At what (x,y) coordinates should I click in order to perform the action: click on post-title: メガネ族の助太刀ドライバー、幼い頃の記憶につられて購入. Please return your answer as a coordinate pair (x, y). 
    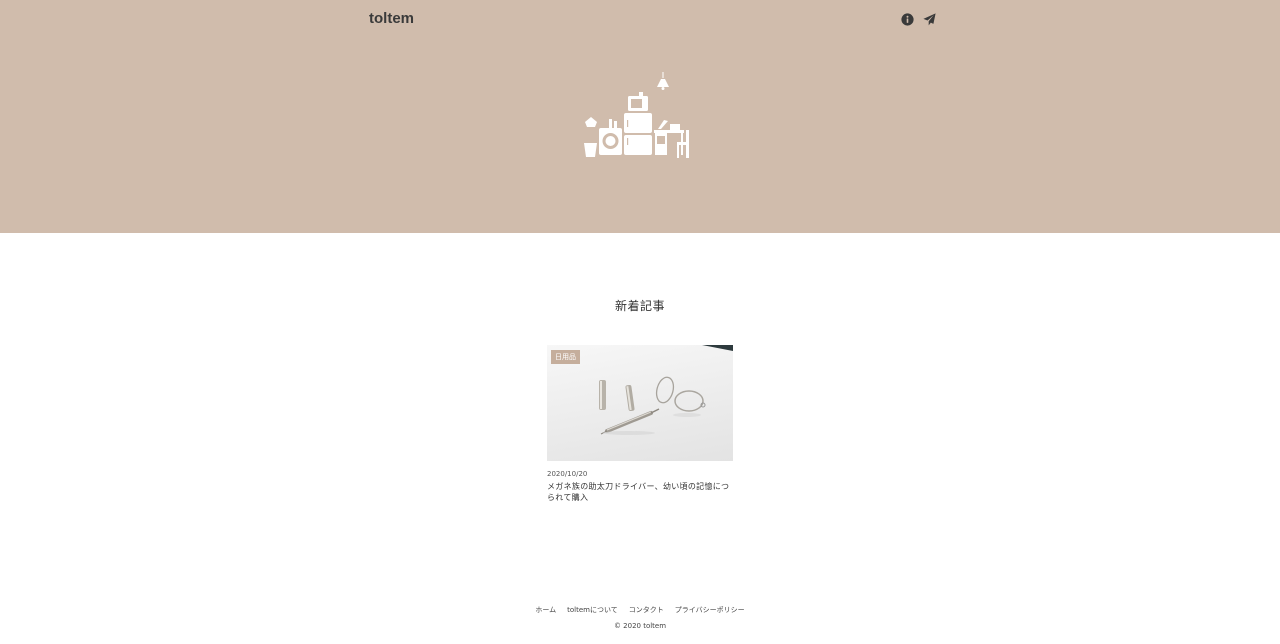
    Looking at the image, I should click on (640, 492).